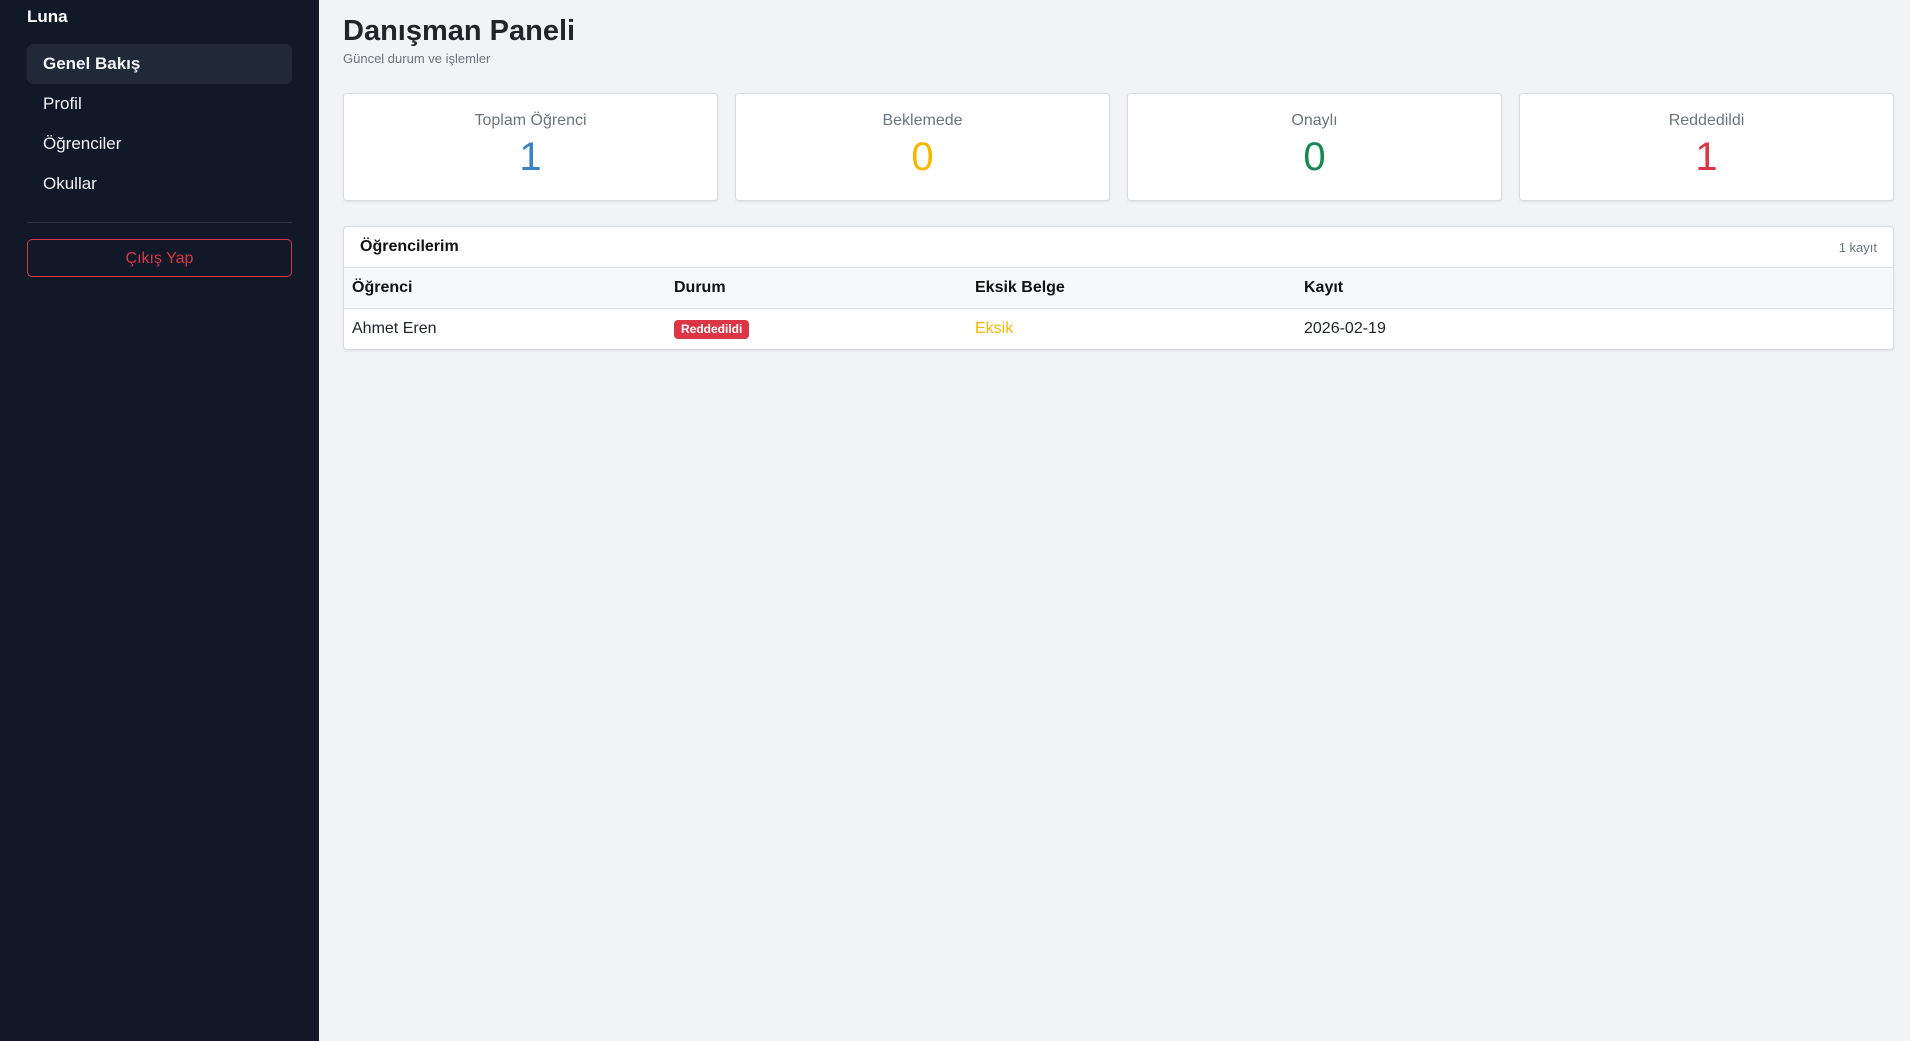 This screenshot has height=1041, width=1910. Describe the element at coordinates (159, 222) in the screenshot. I see `sidebar-divider` at that location.